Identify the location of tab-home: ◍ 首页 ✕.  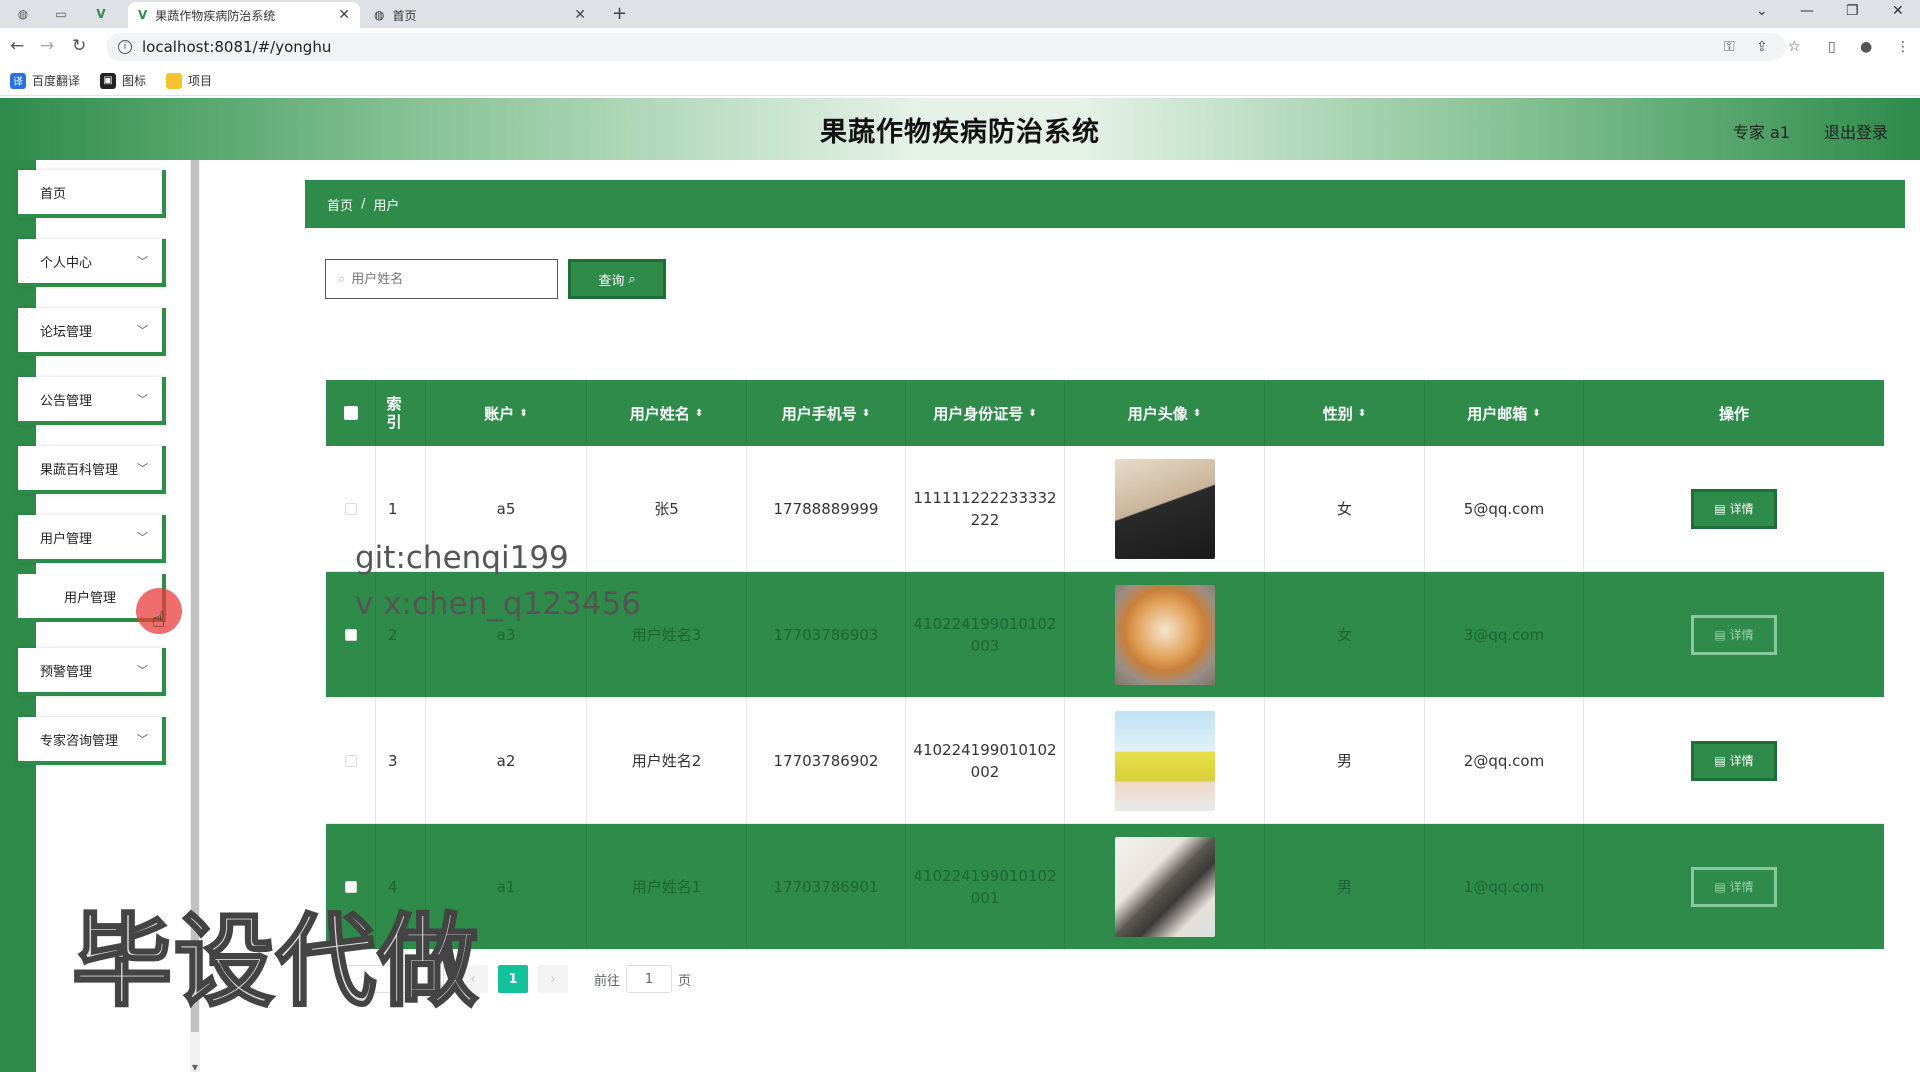
(480, 15).